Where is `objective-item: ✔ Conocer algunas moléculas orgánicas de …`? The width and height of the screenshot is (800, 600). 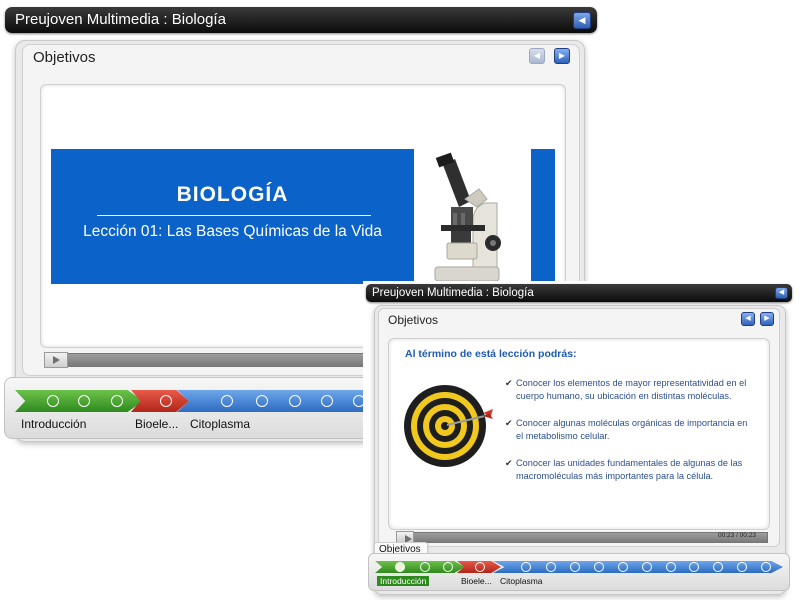
objective-item: ✔ Conocer algunas moléculas orgánicas de … is located at coordinates (626, 429).